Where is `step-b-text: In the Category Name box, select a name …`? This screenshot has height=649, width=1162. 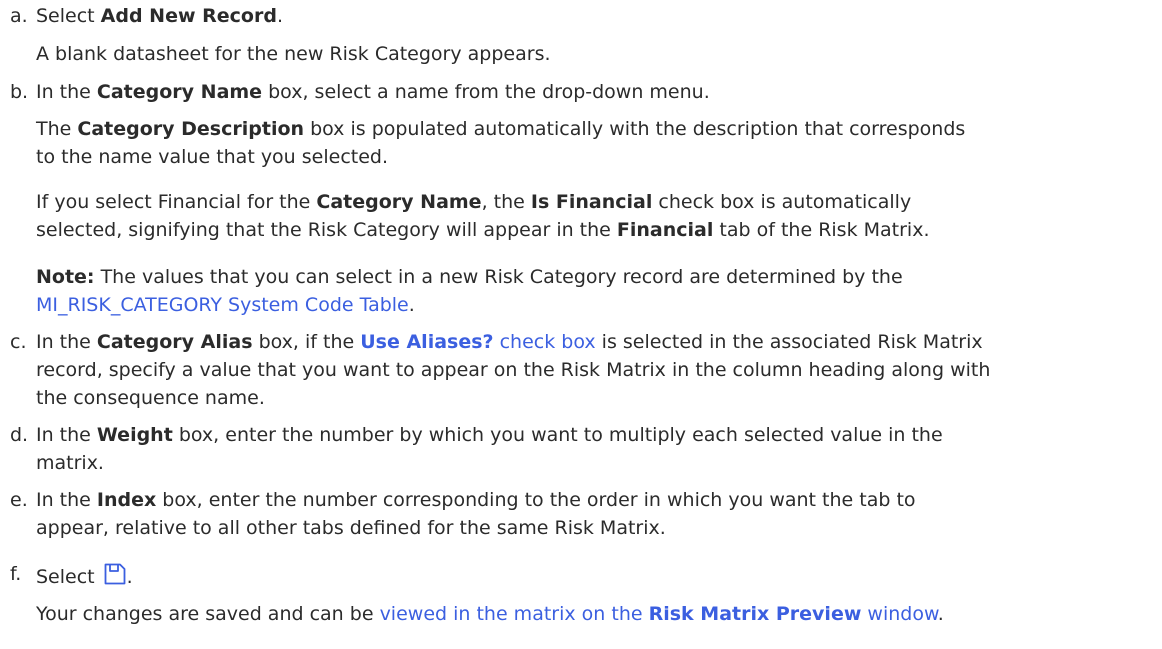 step-b-text: In the Category Name box, select a name … is located at coordinates (373, 92).